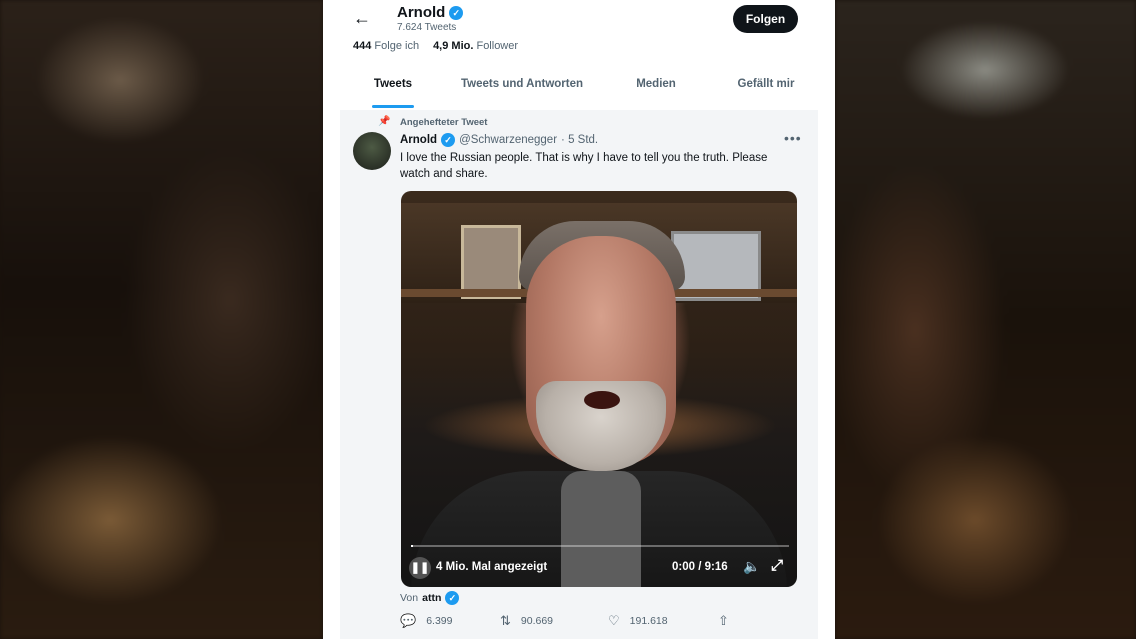 The width and height of the screenshot is (1136, 639). I want to click on pinned-label: Angehefteter Tweet, so click(444, 122).